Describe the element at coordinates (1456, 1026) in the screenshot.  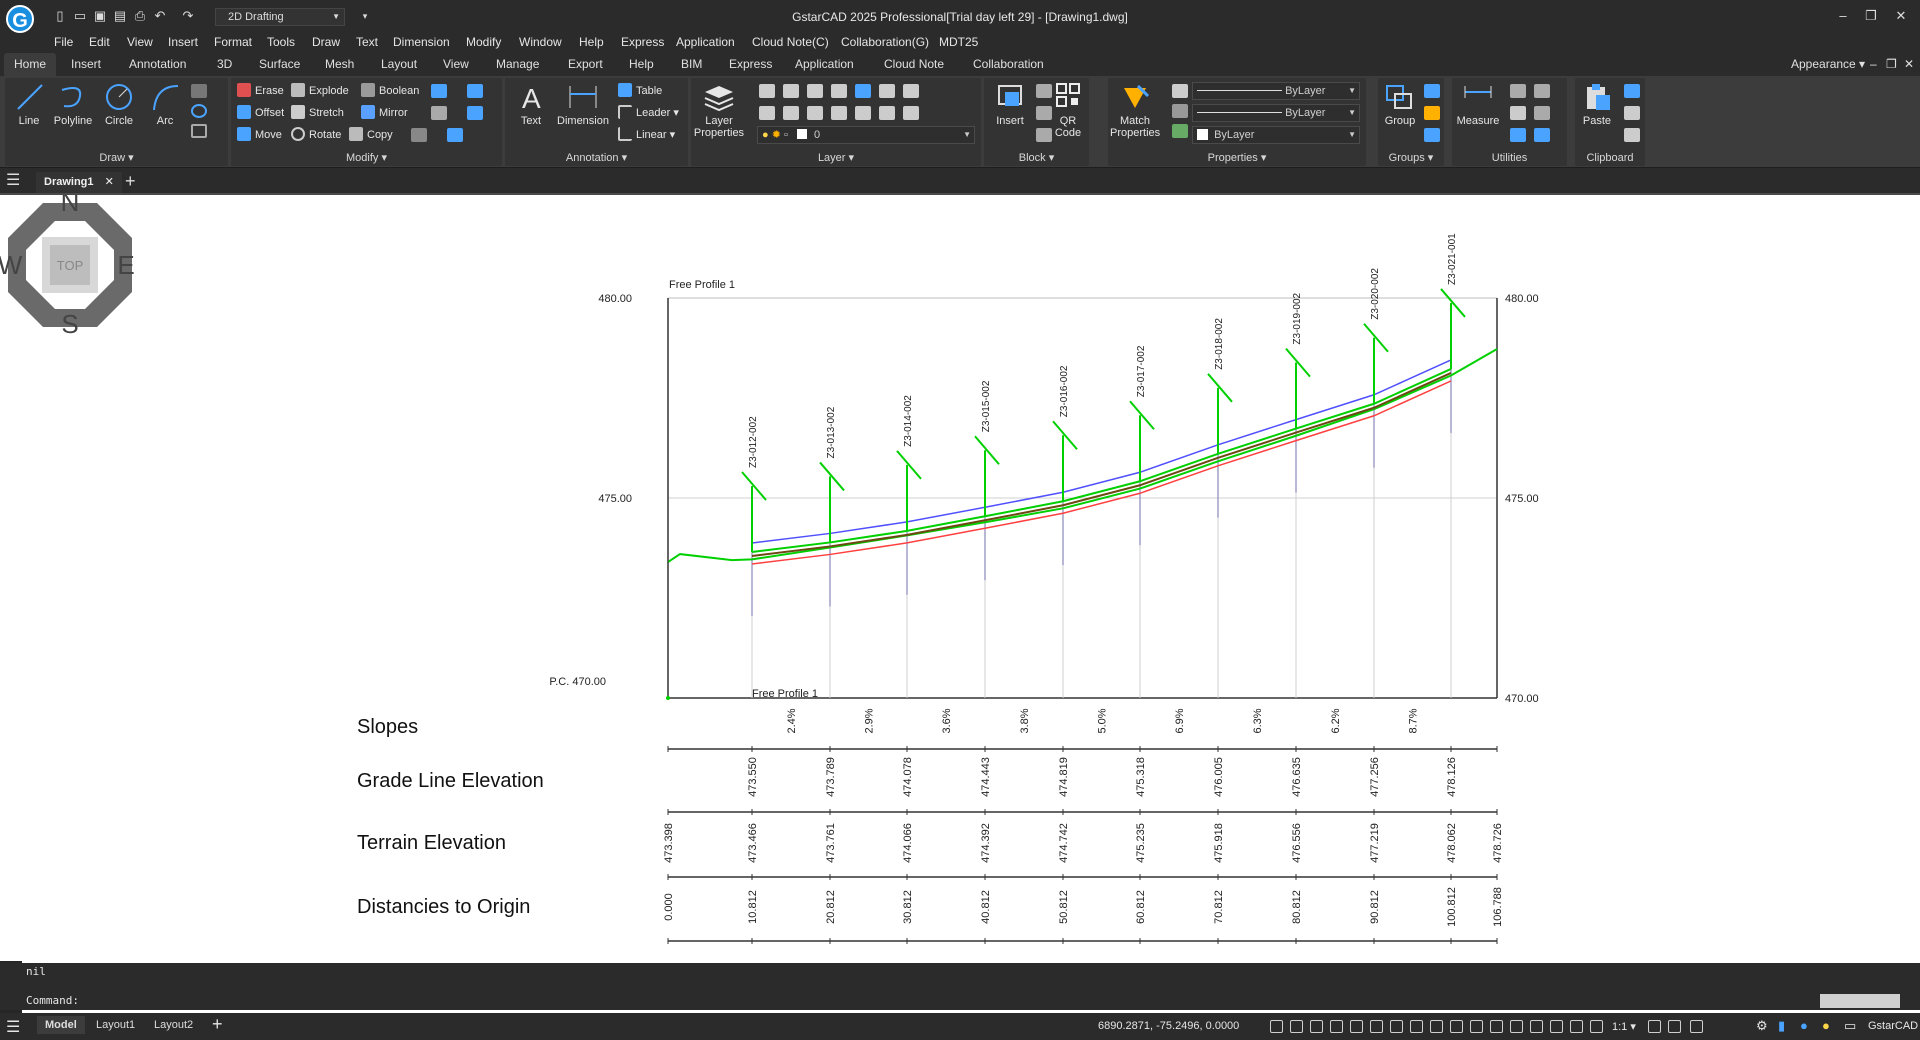
I see `transparency-icon` at that location.